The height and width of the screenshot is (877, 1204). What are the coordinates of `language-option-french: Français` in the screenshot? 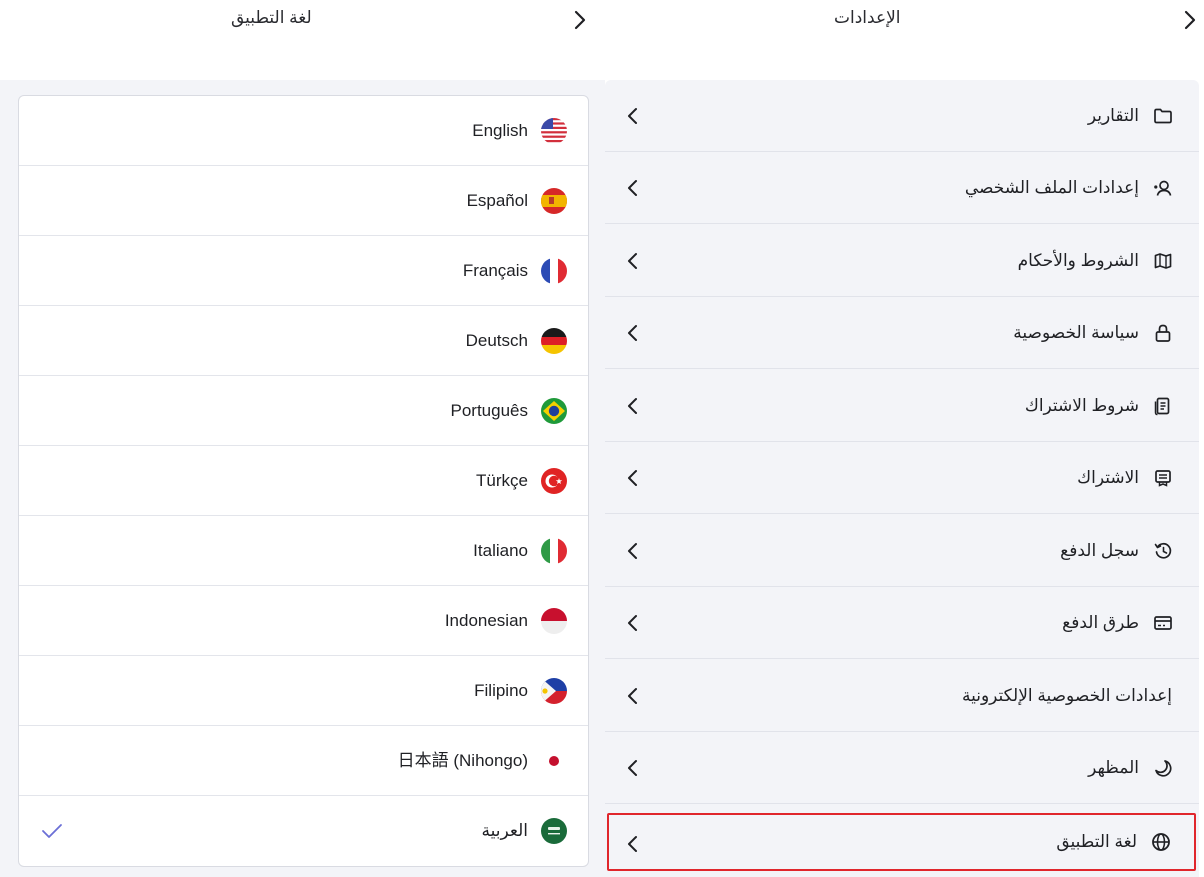 It's located at (303, 271).